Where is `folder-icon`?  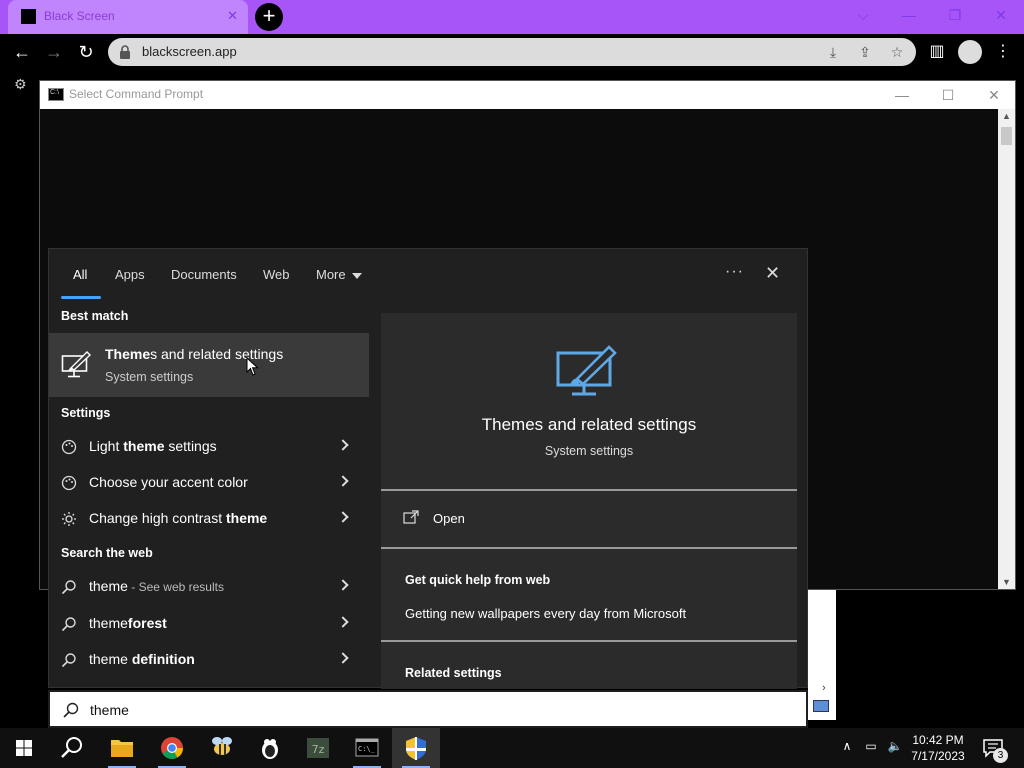 folder-icon is located at coordinates (122, 748).